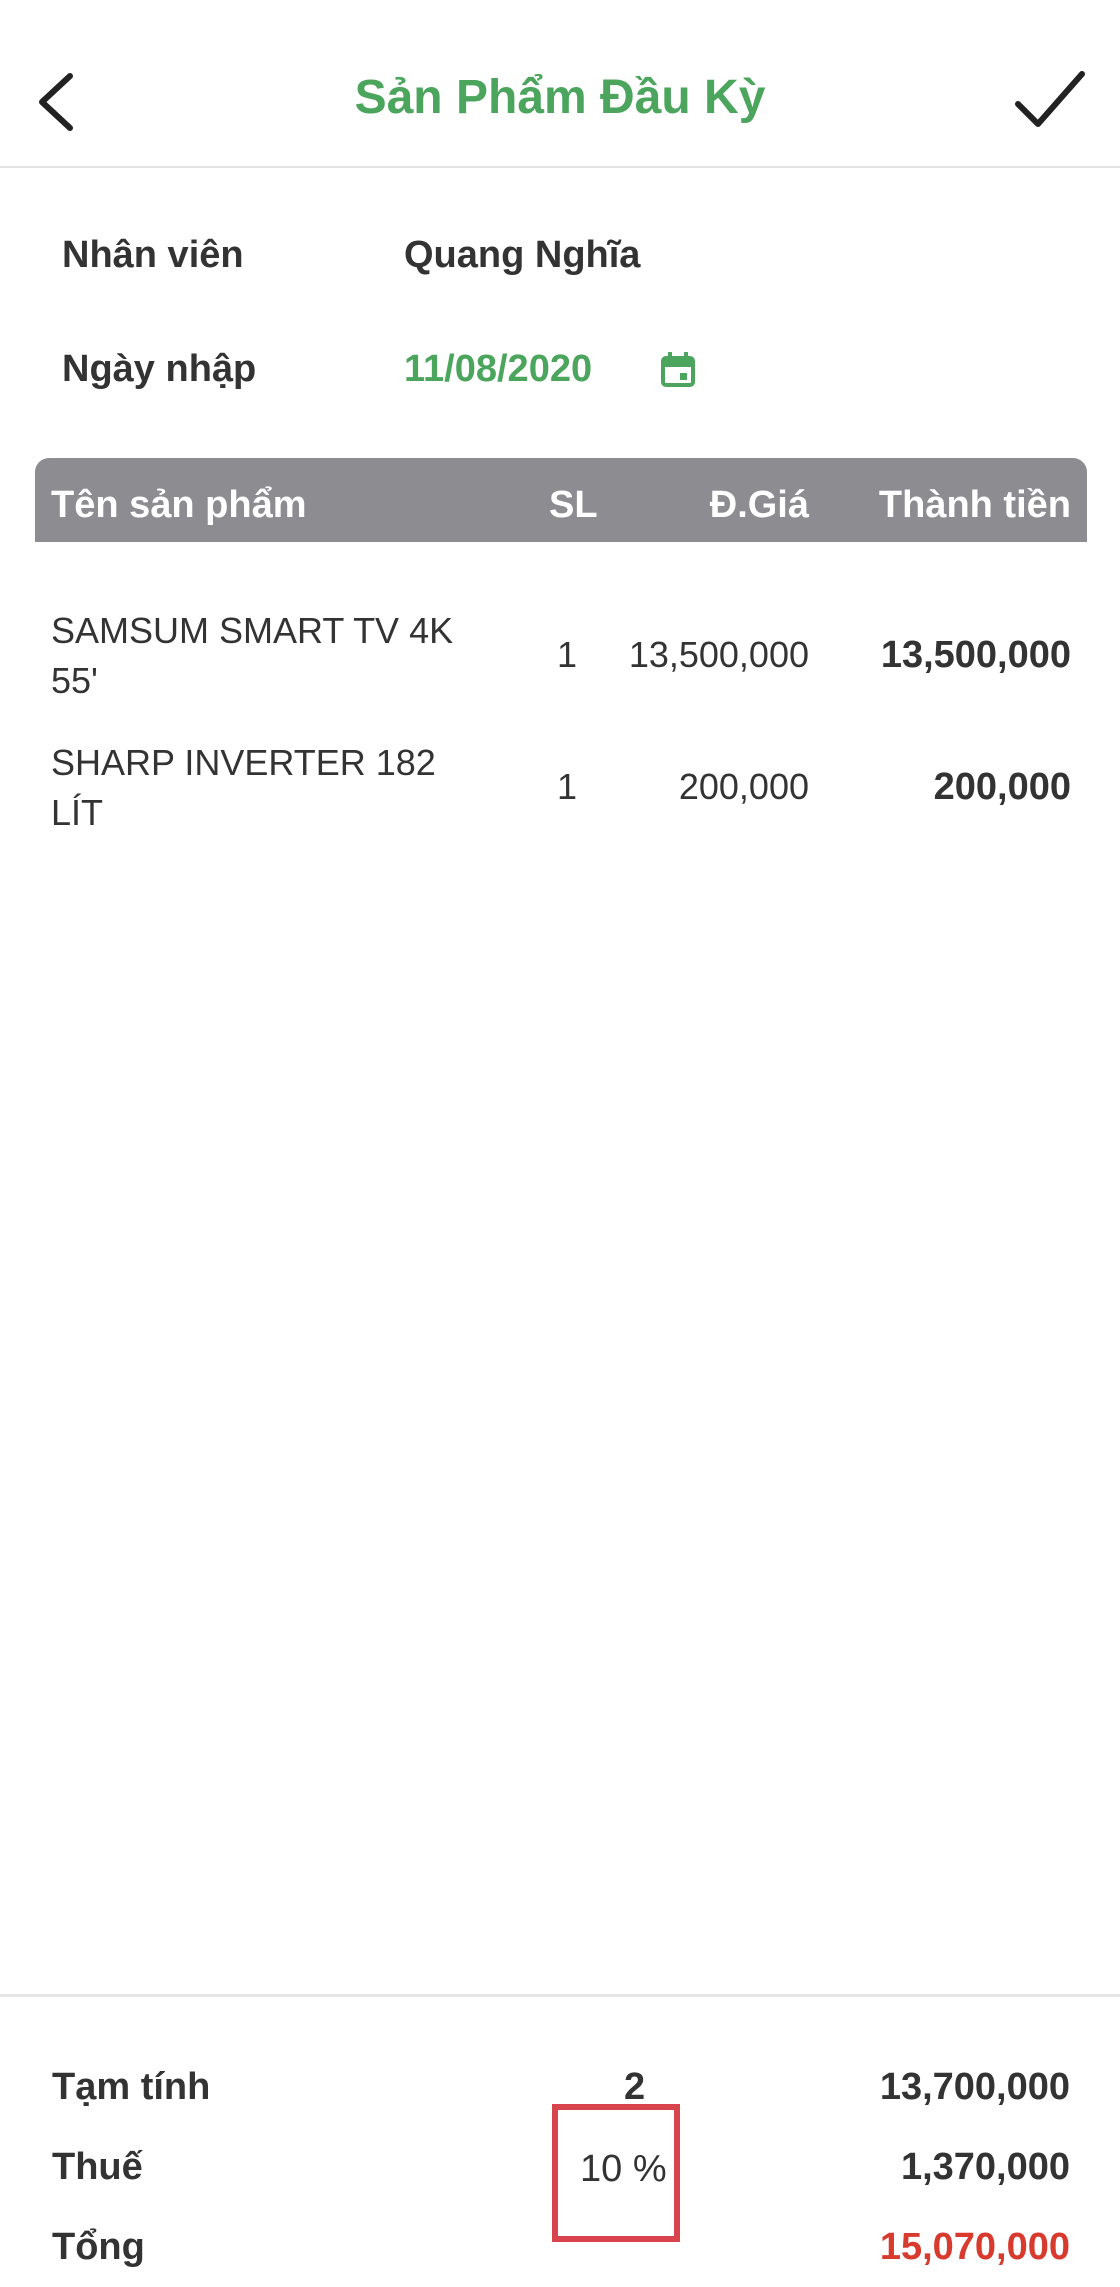 This screenshot has height=2287, width=1120. Describe the element at coordinates (98, 2247) in the screenshot. I see `total-label: Tổng` at that location.